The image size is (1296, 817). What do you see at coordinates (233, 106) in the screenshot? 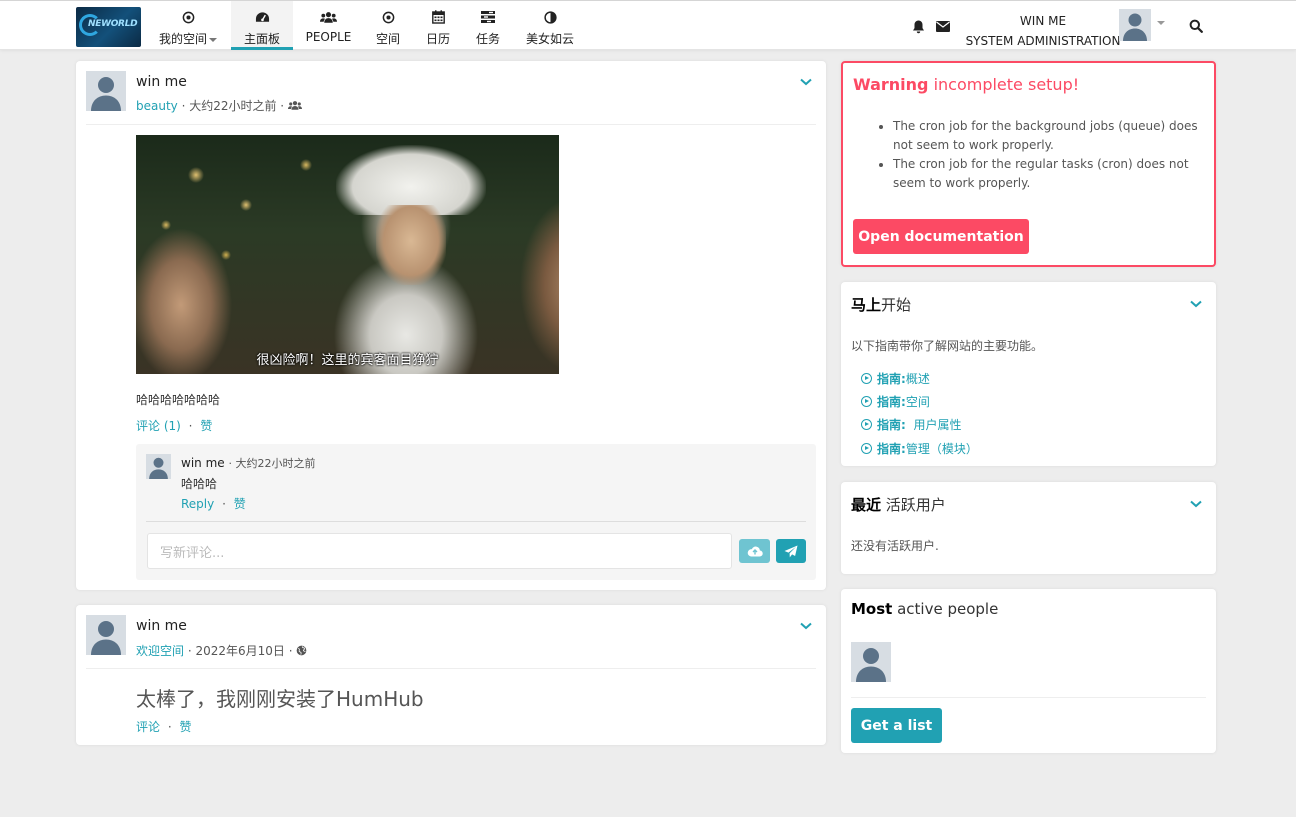
I see `post-time: · 大约22小时之前 ·` at bounding box center [233, 106].